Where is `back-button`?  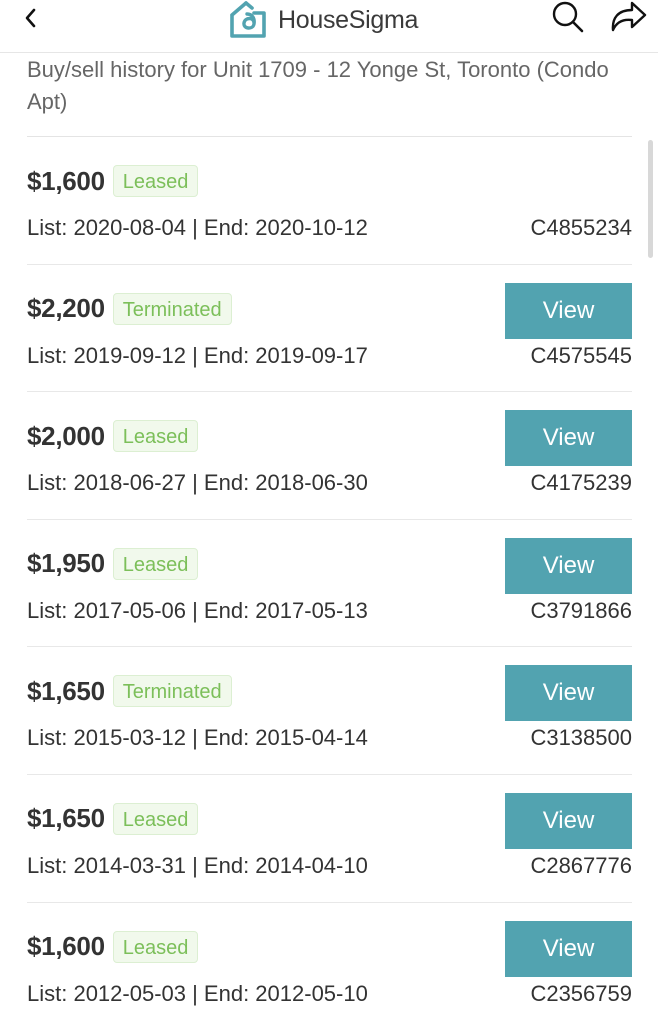 back-button is located at coordinates (32, 18).